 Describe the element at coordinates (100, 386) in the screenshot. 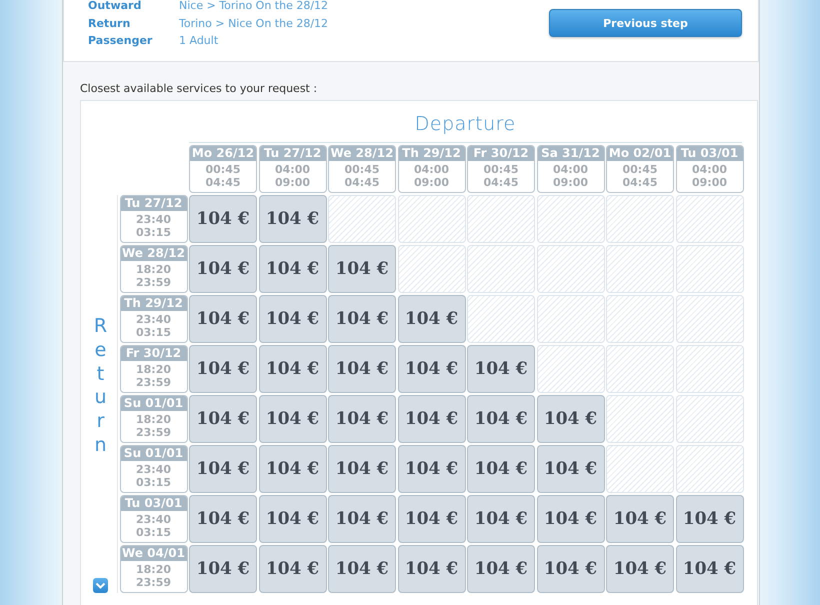

I see `return-title: Return` at that location.